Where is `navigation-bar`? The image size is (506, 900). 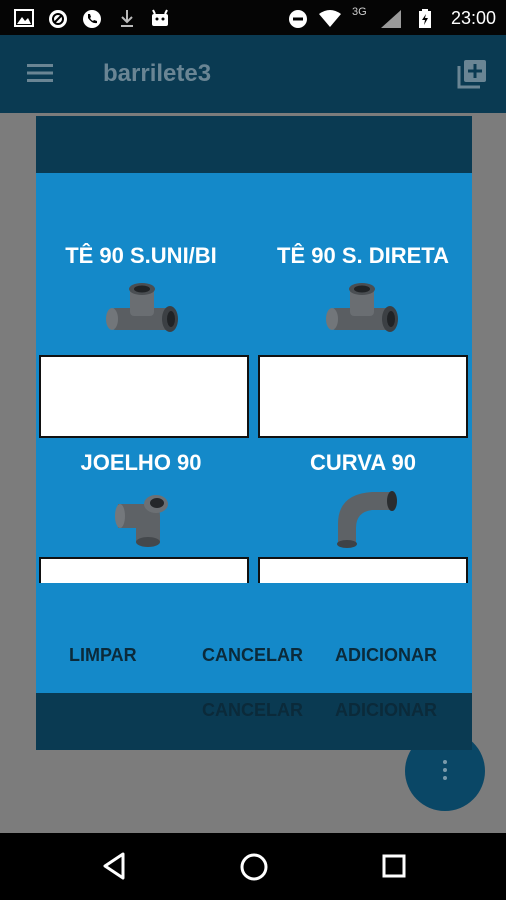
navigation-bar is located at coordinates (253, 866).